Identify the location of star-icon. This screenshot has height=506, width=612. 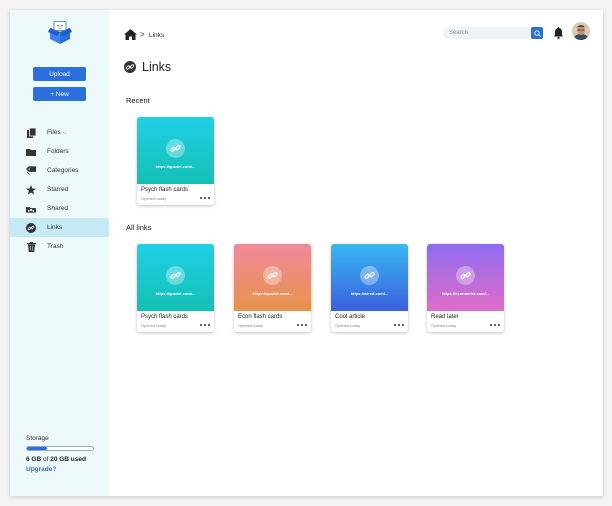
(31, 189).